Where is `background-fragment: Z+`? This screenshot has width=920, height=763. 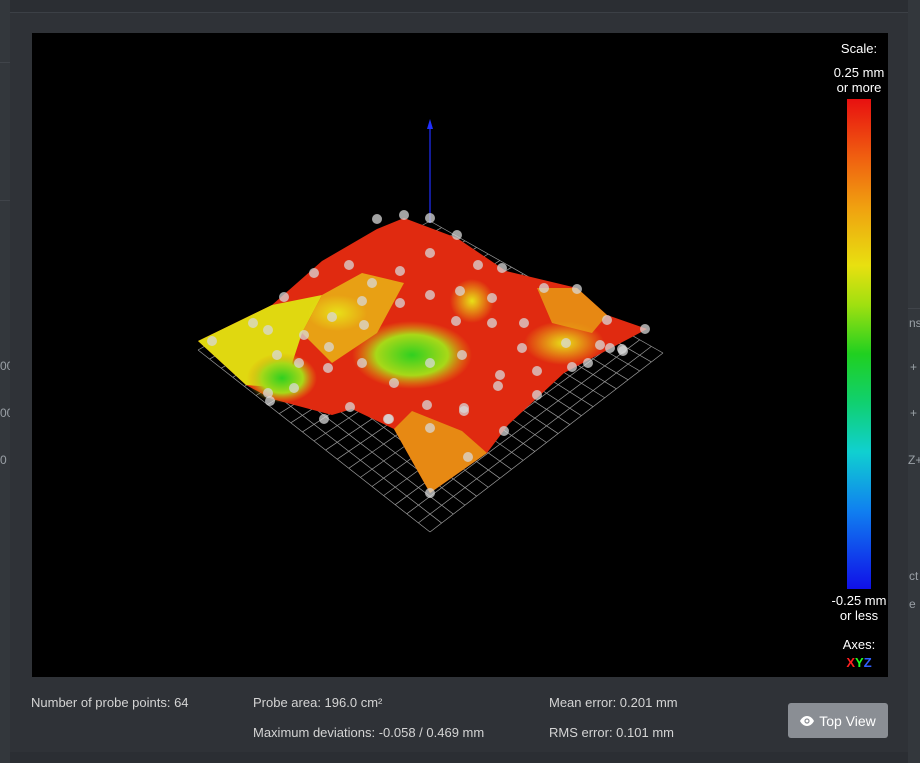
background-fragment: Z+ is located at coordinates (914, 460).